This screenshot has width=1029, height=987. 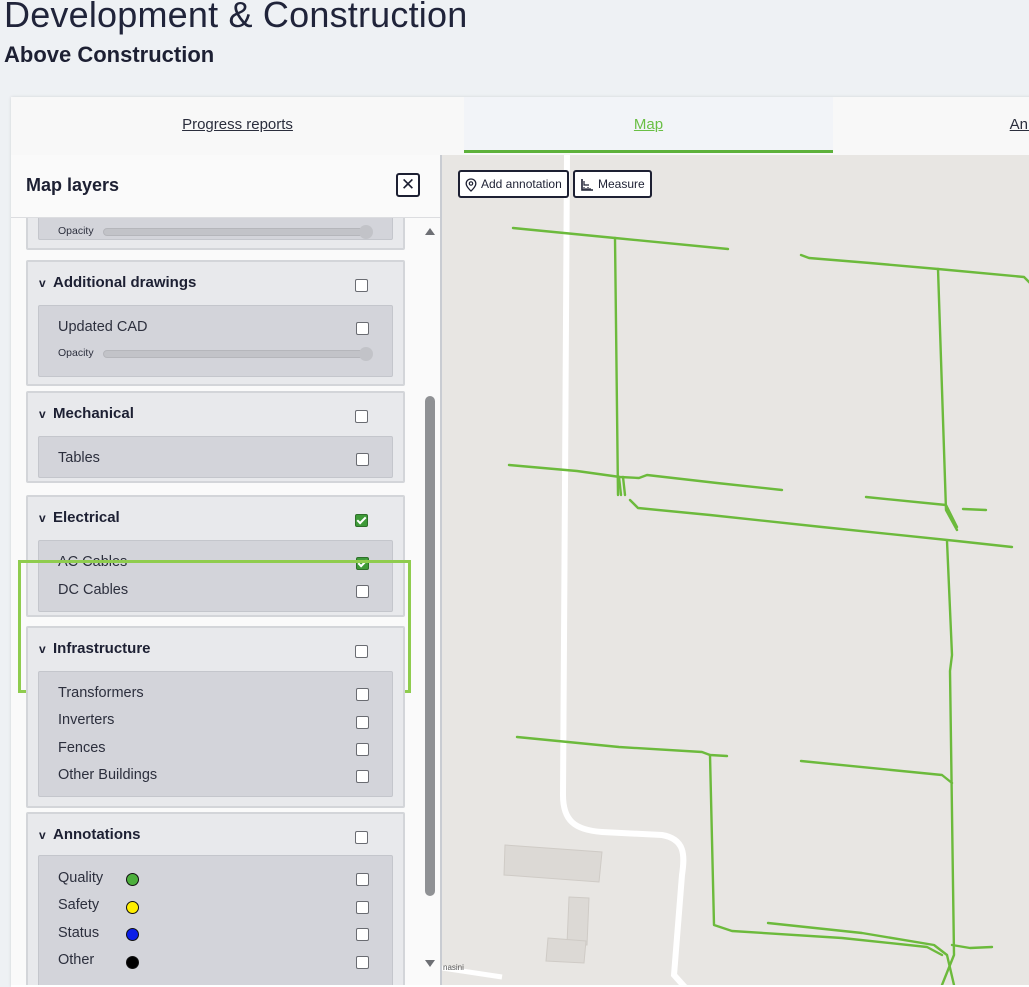 What do you see at coordinates (408, 185) in the screenshot?
I see `close-icon: ✕` at bounding box center [408, 185].